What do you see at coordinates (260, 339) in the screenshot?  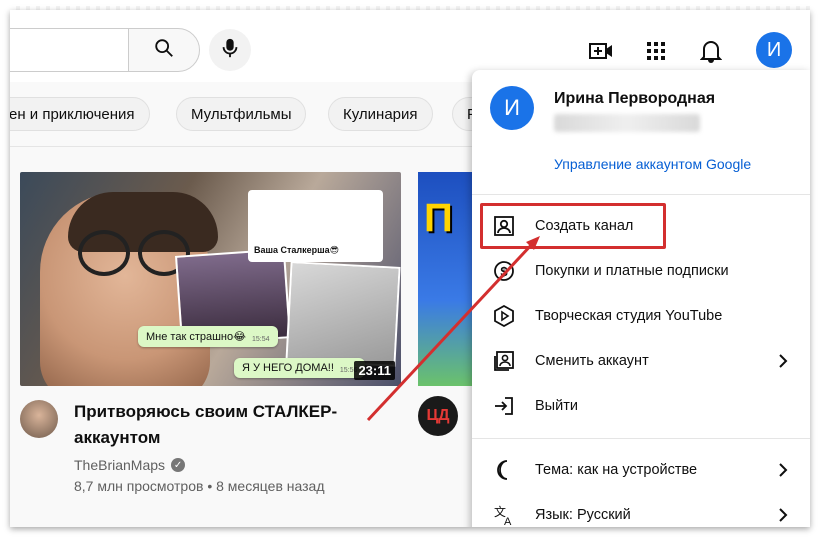 I see `bubble-1-time: 15:54` at bounding box center [260, 339].